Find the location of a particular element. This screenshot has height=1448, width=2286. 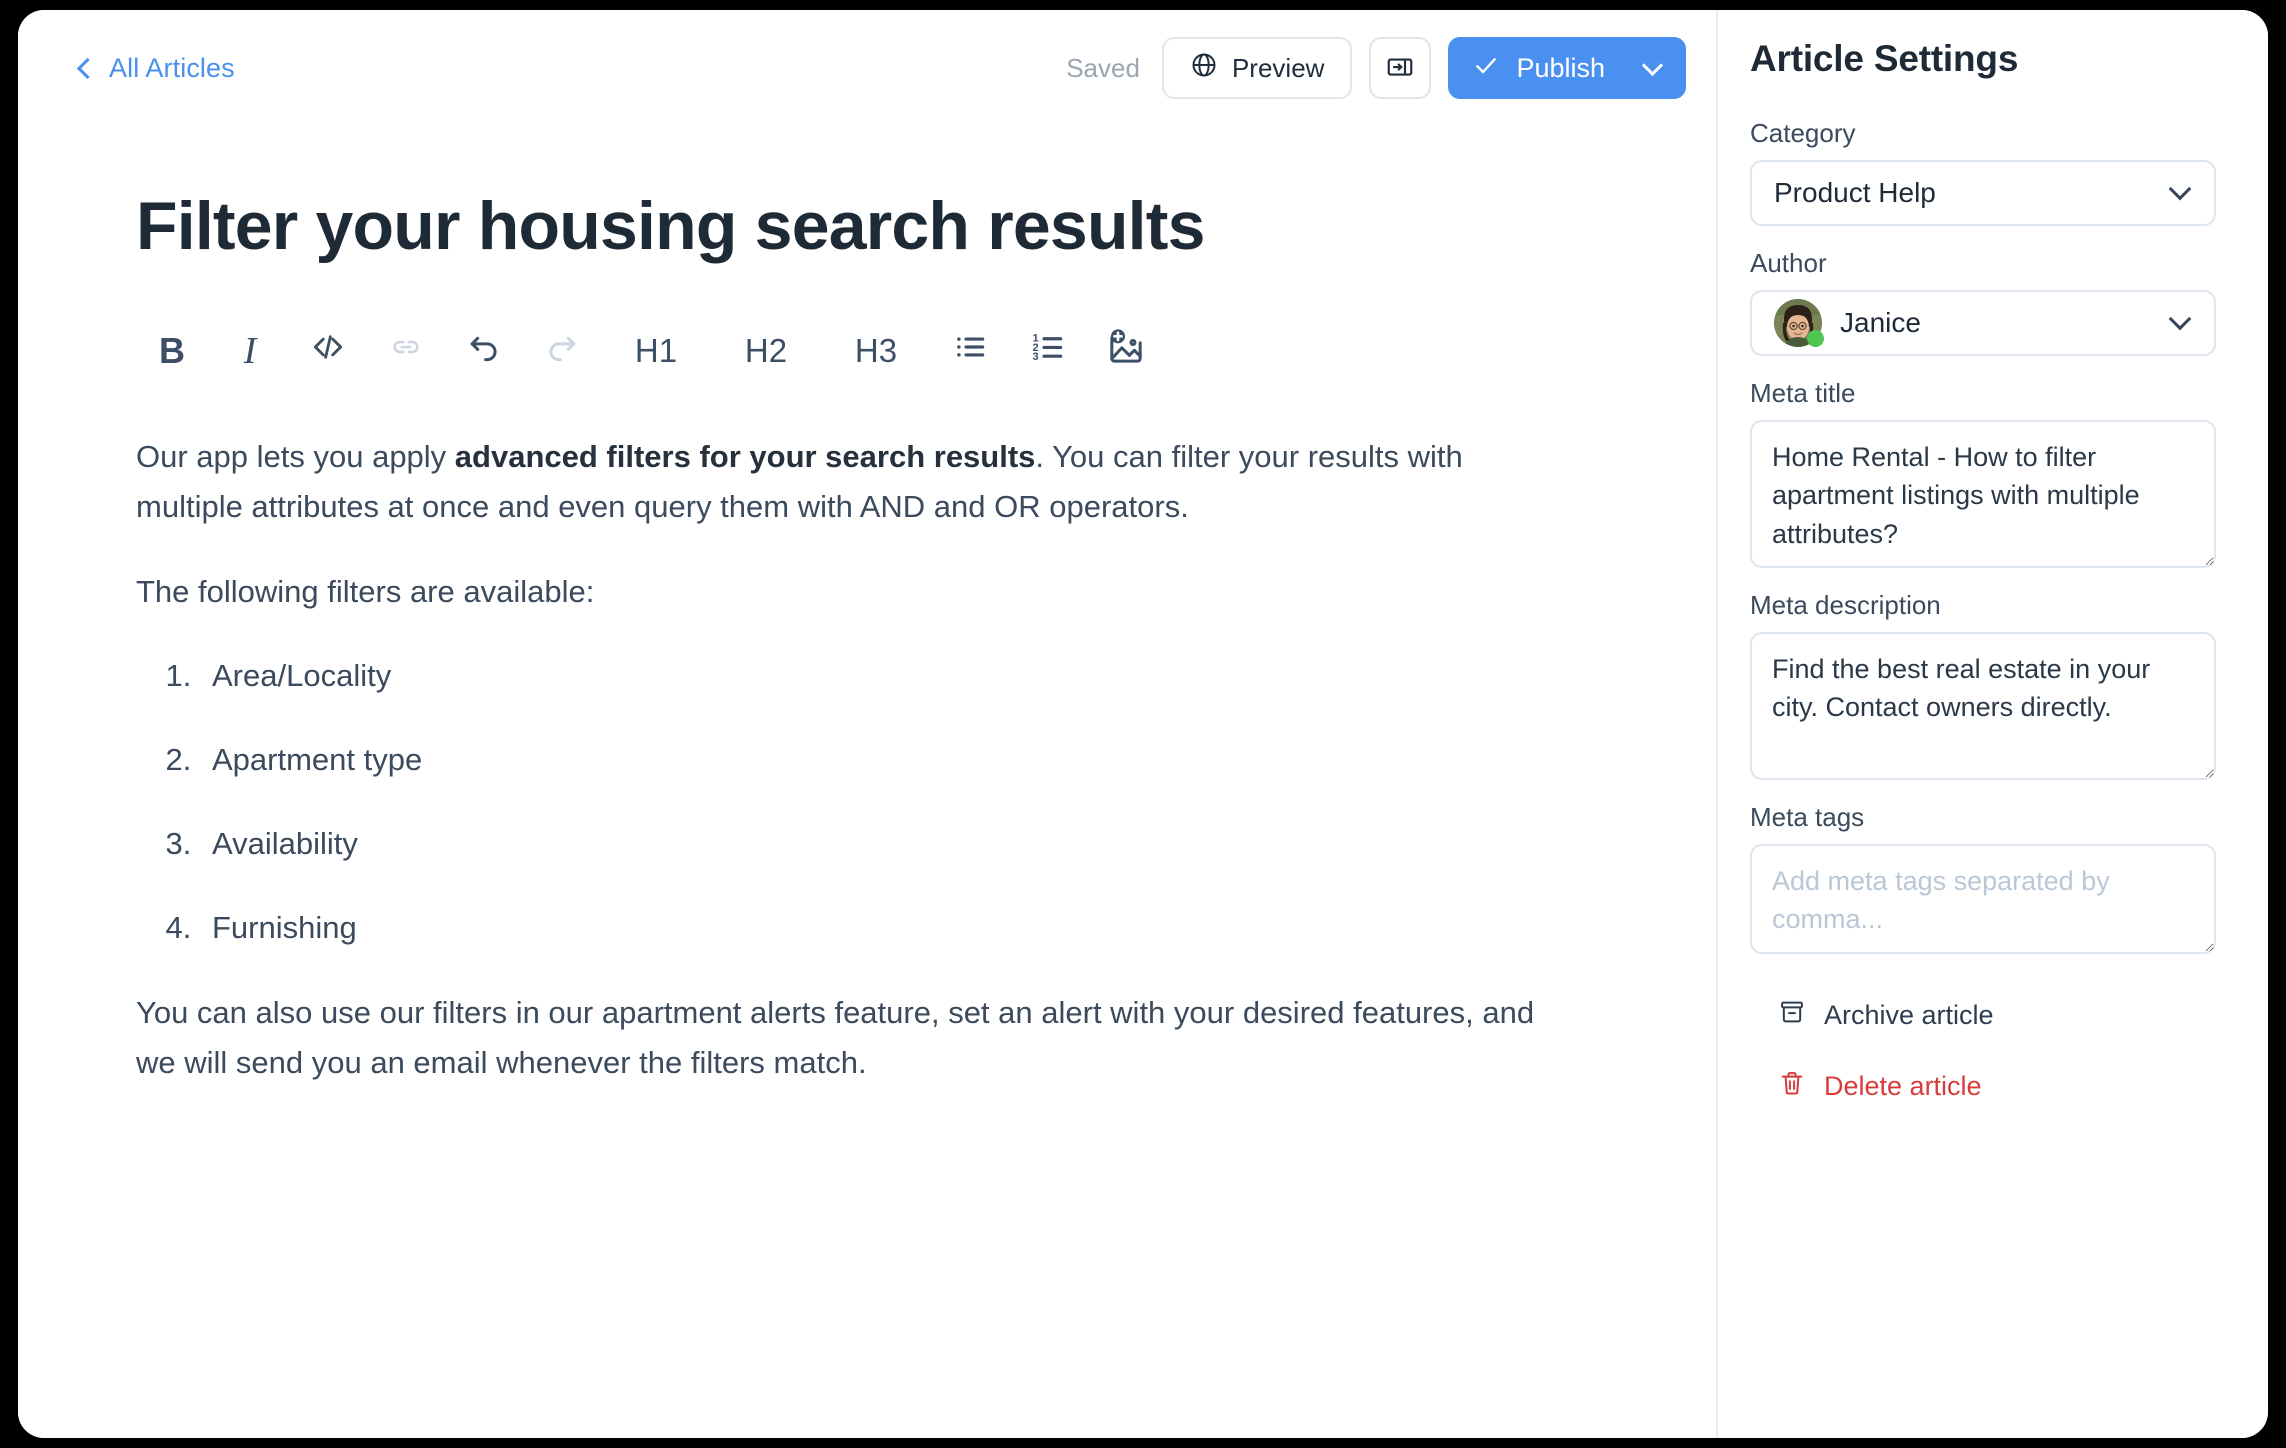

category-label: Category is located at coordinates (1803, 133).